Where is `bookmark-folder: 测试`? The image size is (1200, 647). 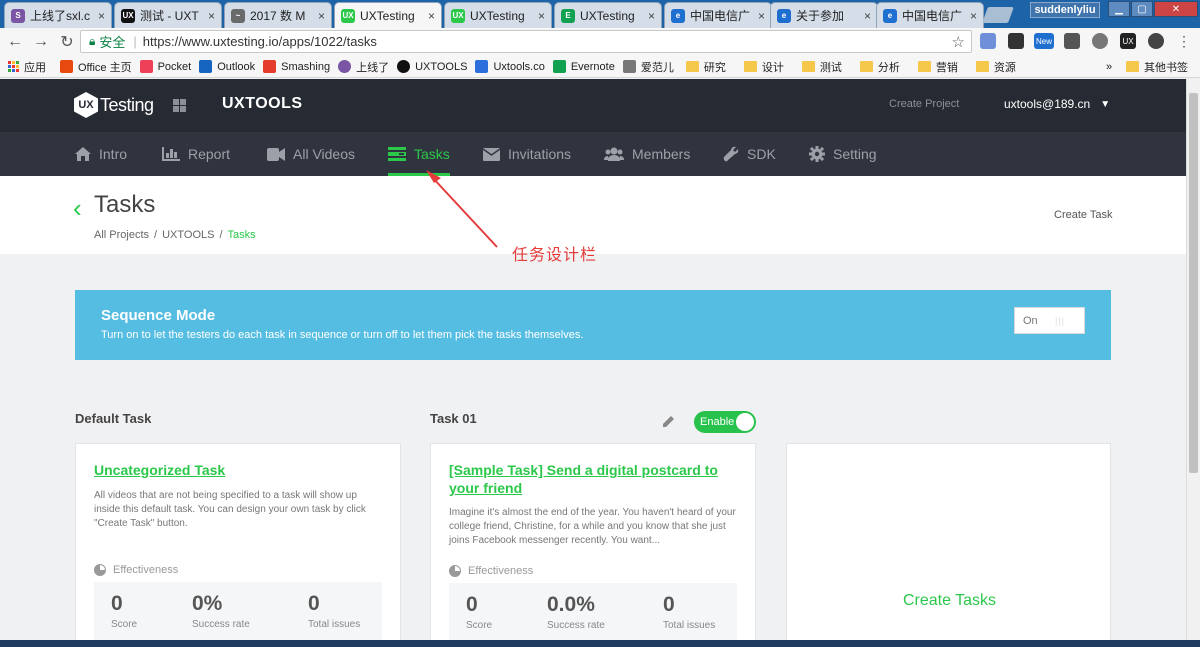
bookmark-folder: 测试 is located at coordinates (821, 67).